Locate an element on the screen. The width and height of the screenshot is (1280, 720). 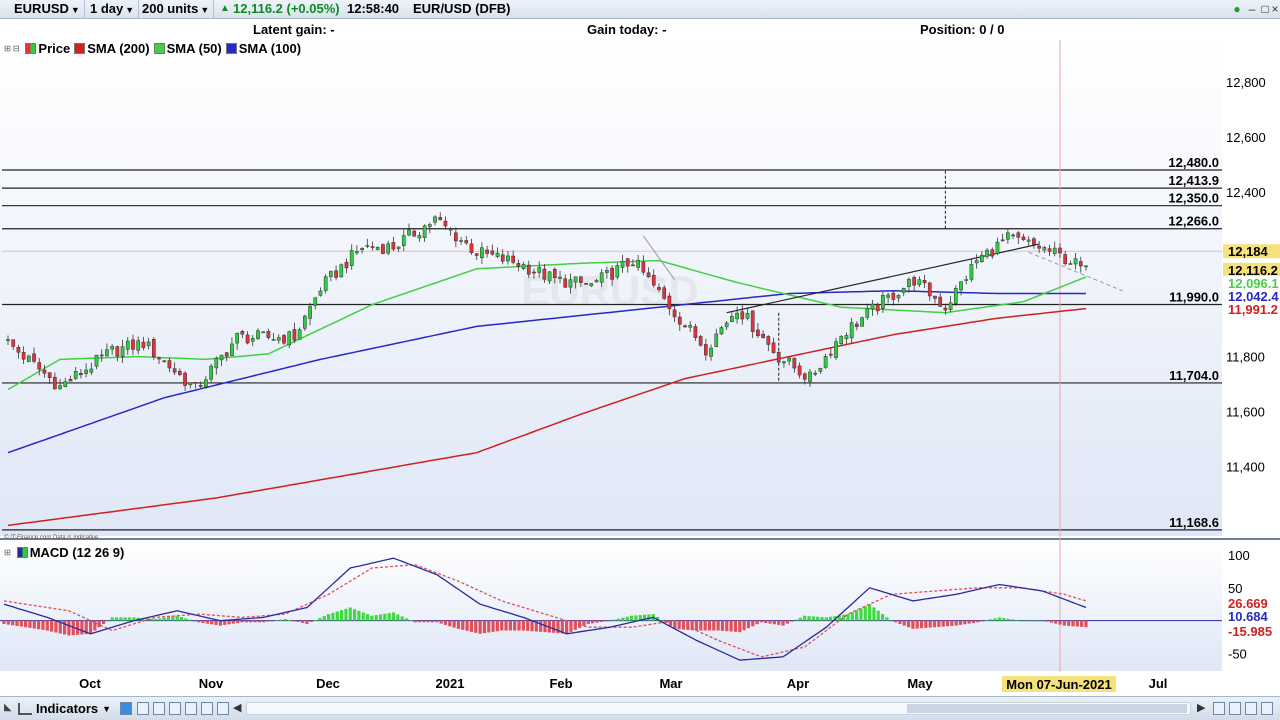
chevron-down-icon: ▼ is located at coordinates (75, 10).